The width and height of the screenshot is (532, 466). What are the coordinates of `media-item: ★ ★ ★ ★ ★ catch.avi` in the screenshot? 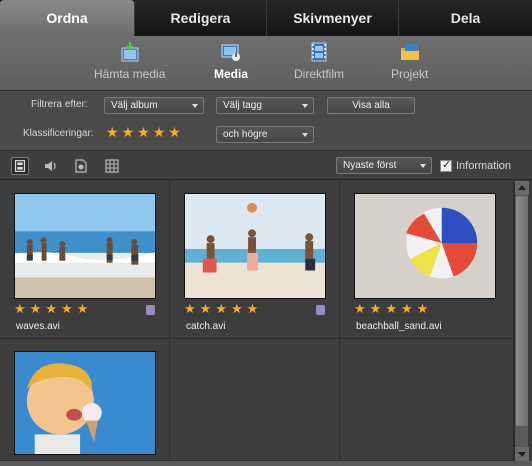 It's located at (255, 260).